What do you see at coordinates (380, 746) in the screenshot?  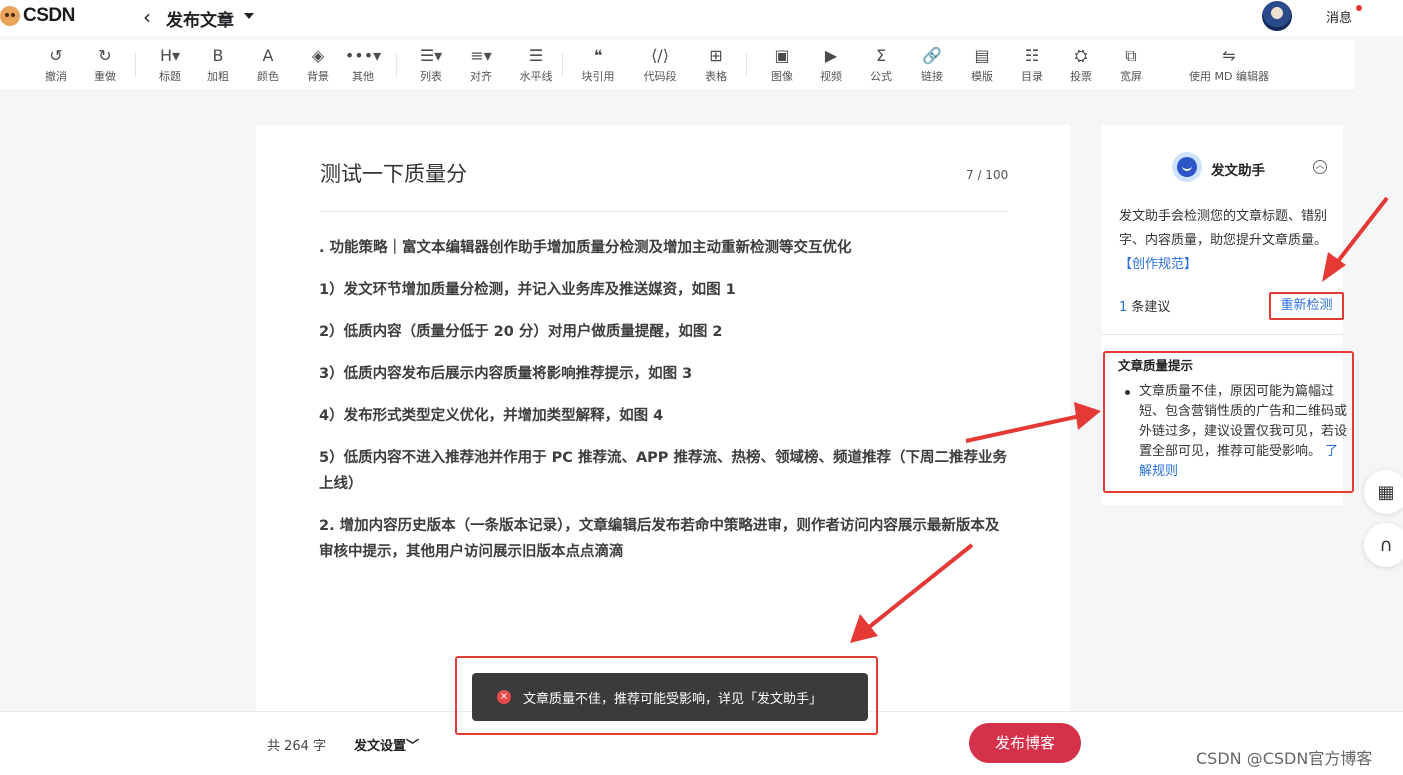 I see `publish-settings-label: 发文设置` at bounding box center [380, 746].